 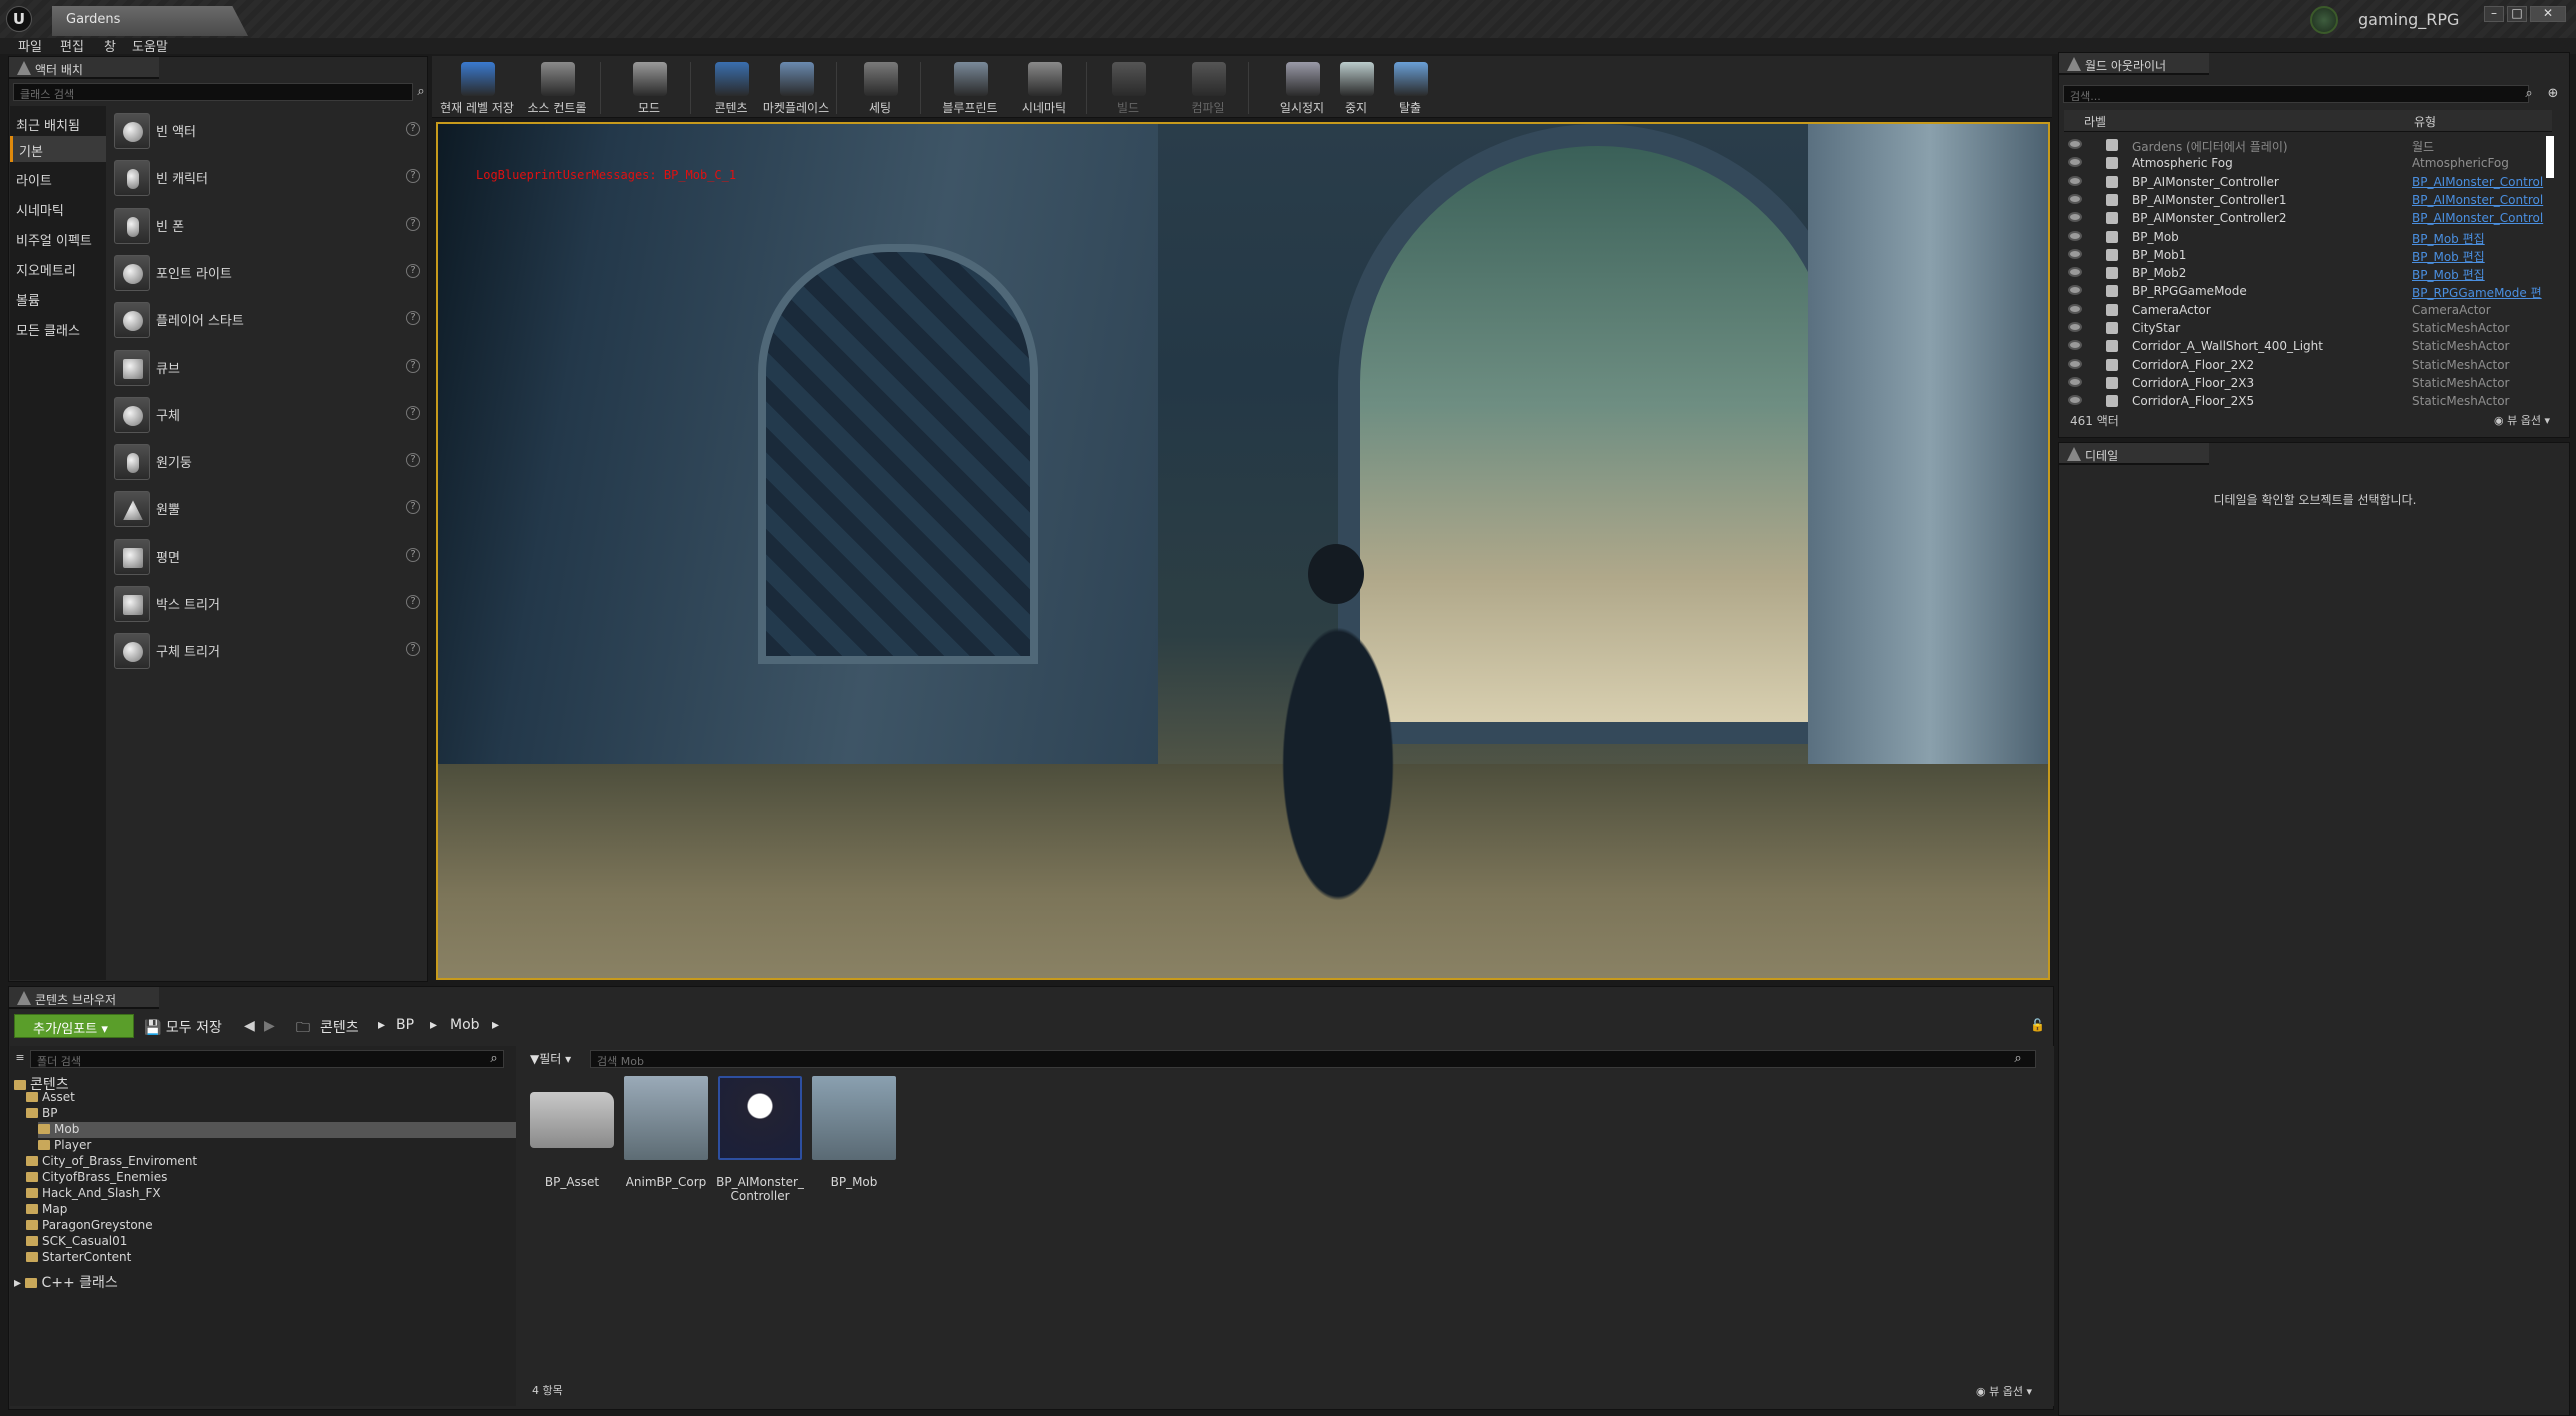 What do you see at coordinates (89, 1226) in the screenshot?
I see `folder-tree-item: ParagonGreystone` at bounding box center [89, 1226].